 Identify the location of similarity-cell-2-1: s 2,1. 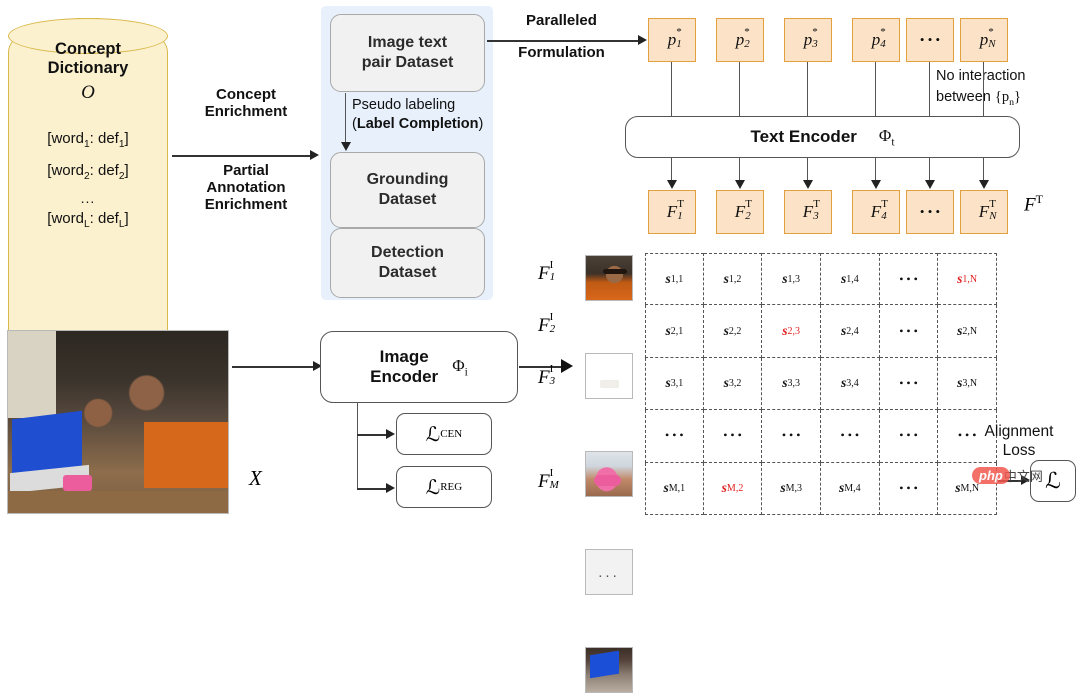
(674, 331).